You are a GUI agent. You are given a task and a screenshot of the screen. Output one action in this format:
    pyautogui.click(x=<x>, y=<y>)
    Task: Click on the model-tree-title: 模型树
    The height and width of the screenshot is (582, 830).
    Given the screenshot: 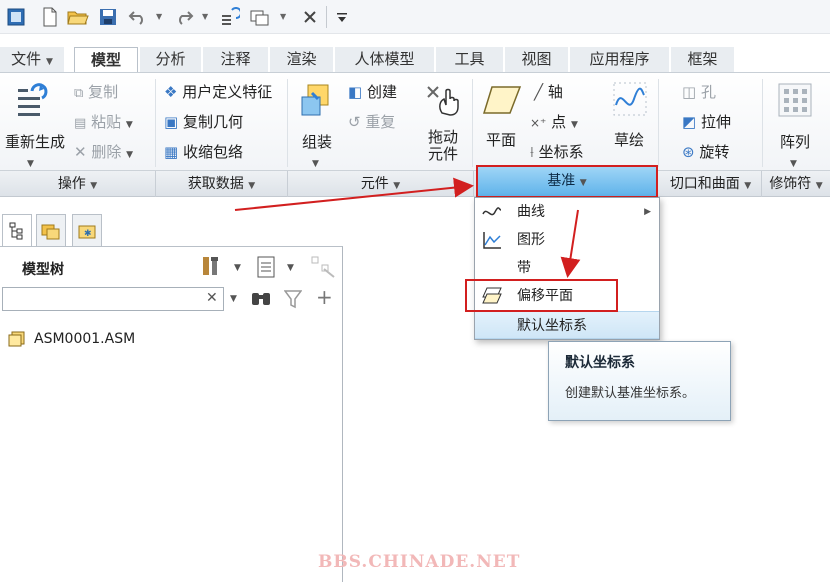 What is the action you would take?
    pyautogui.click(x=43, y=270)
    